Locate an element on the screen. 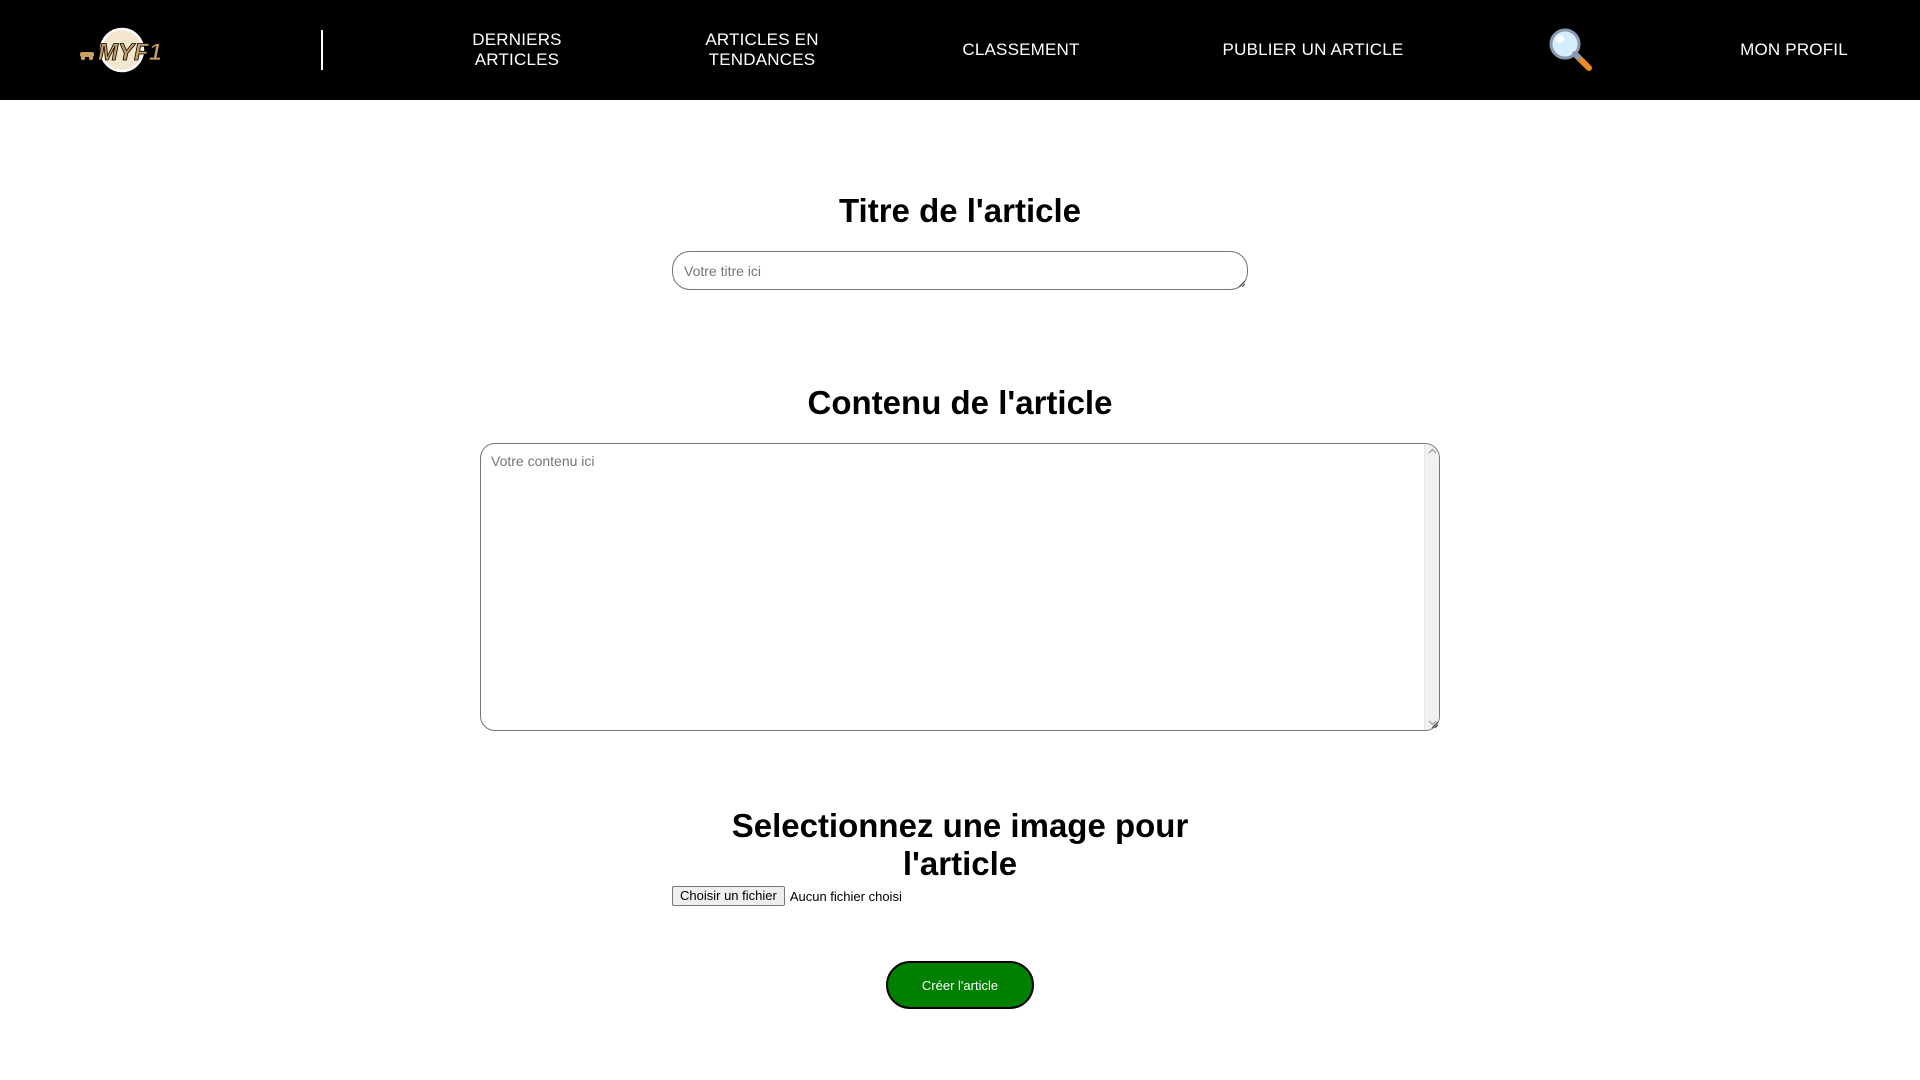  search-icon is located at coordinates (1570, 50).